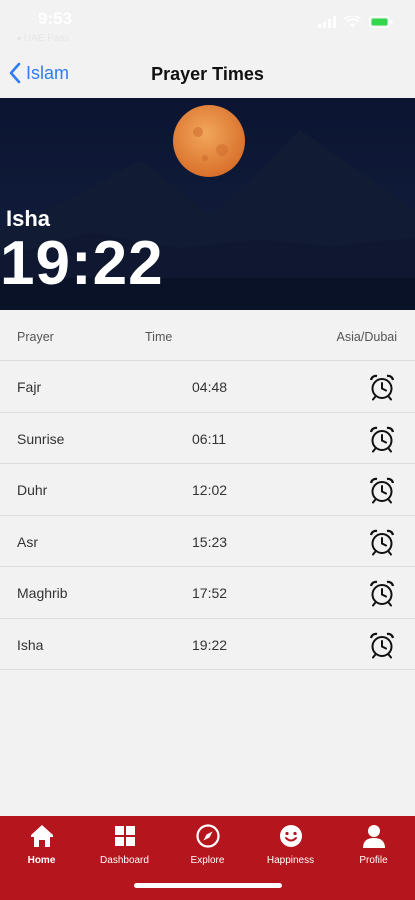  I want to click on tab-label: Happiness, so click(290, 860).